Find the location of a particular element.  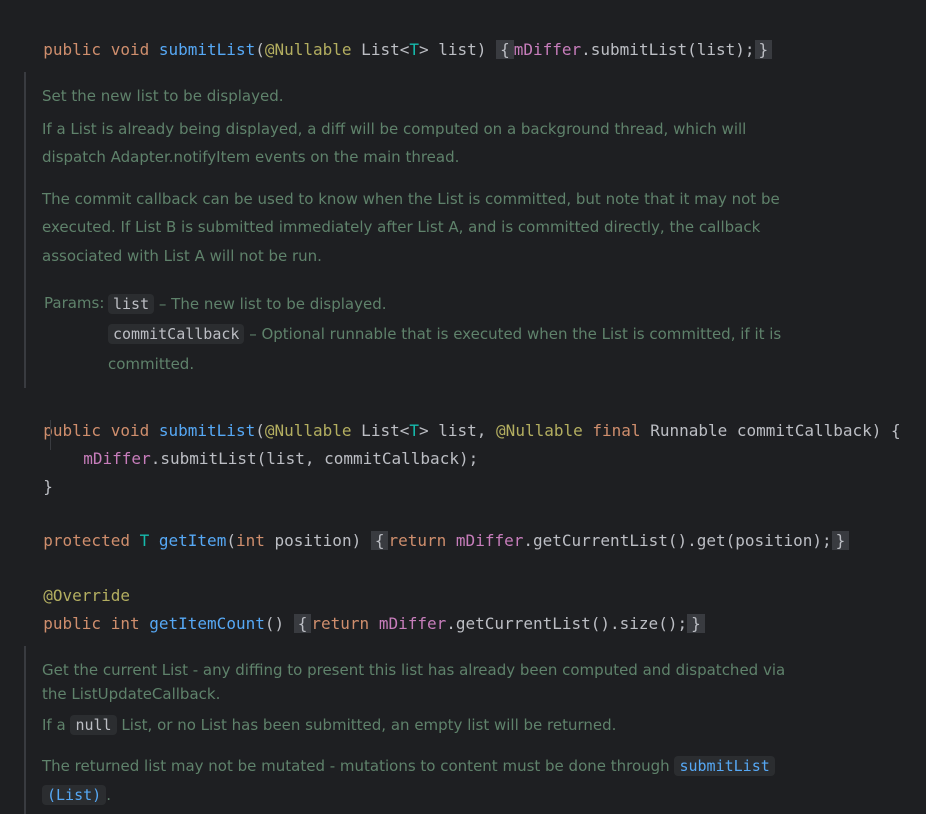

param-desc-cont: committed. is located at coordinates (151, 364).